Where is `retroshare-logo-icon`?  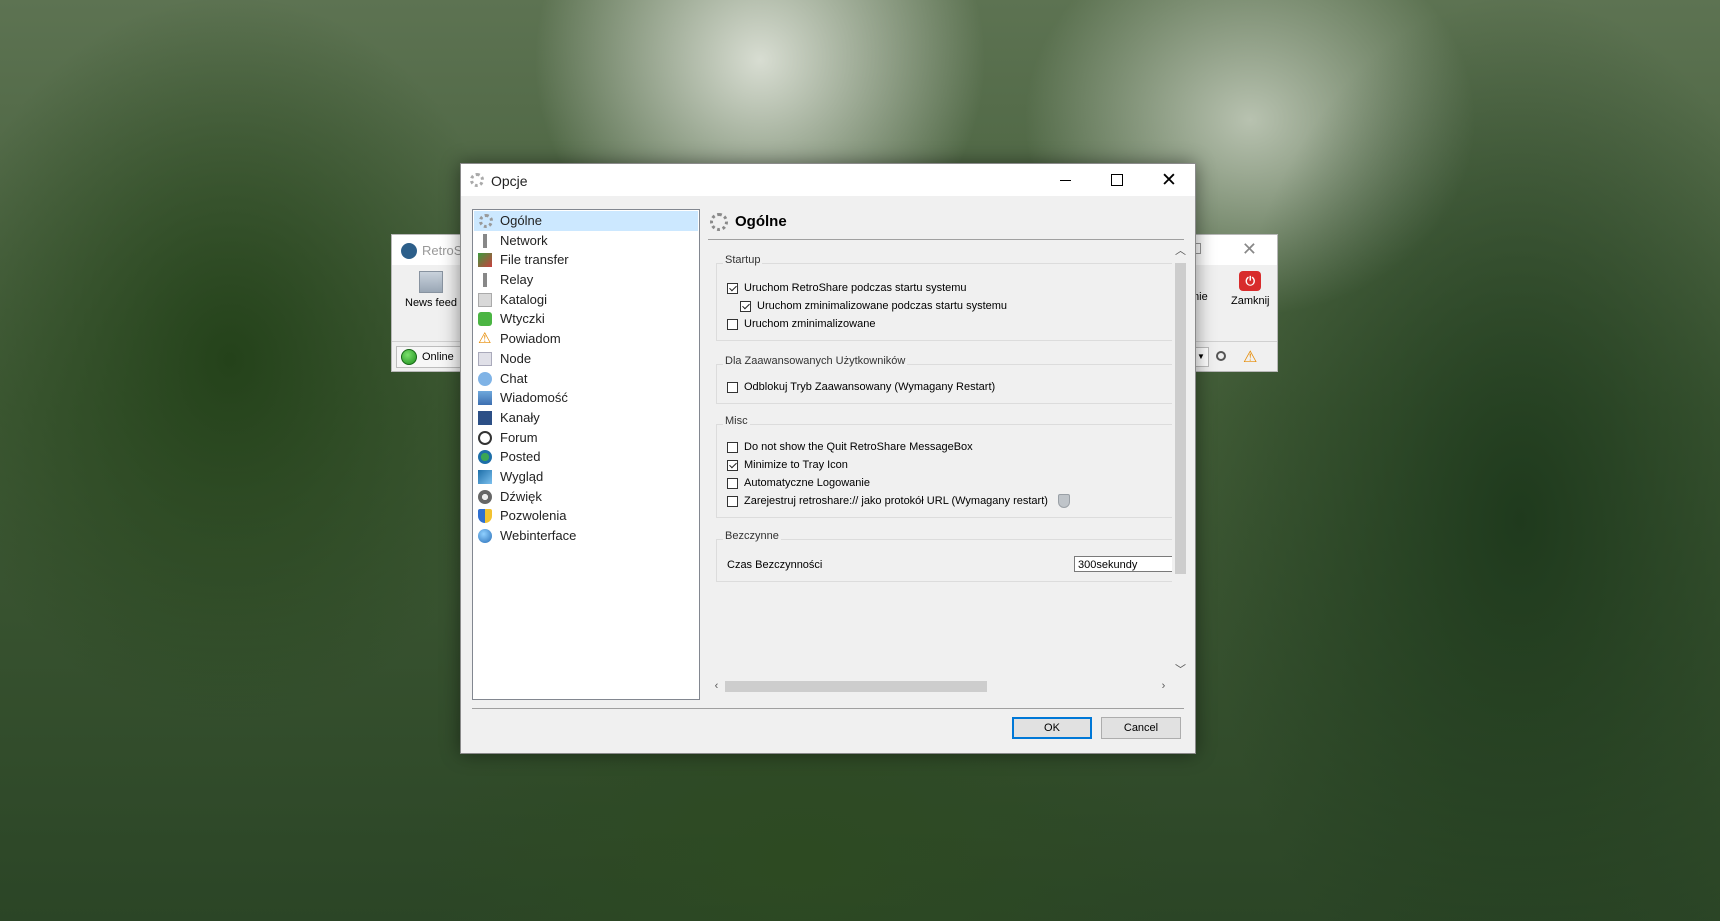
retroshare-logo-icon is located at coordinates (409, 251).